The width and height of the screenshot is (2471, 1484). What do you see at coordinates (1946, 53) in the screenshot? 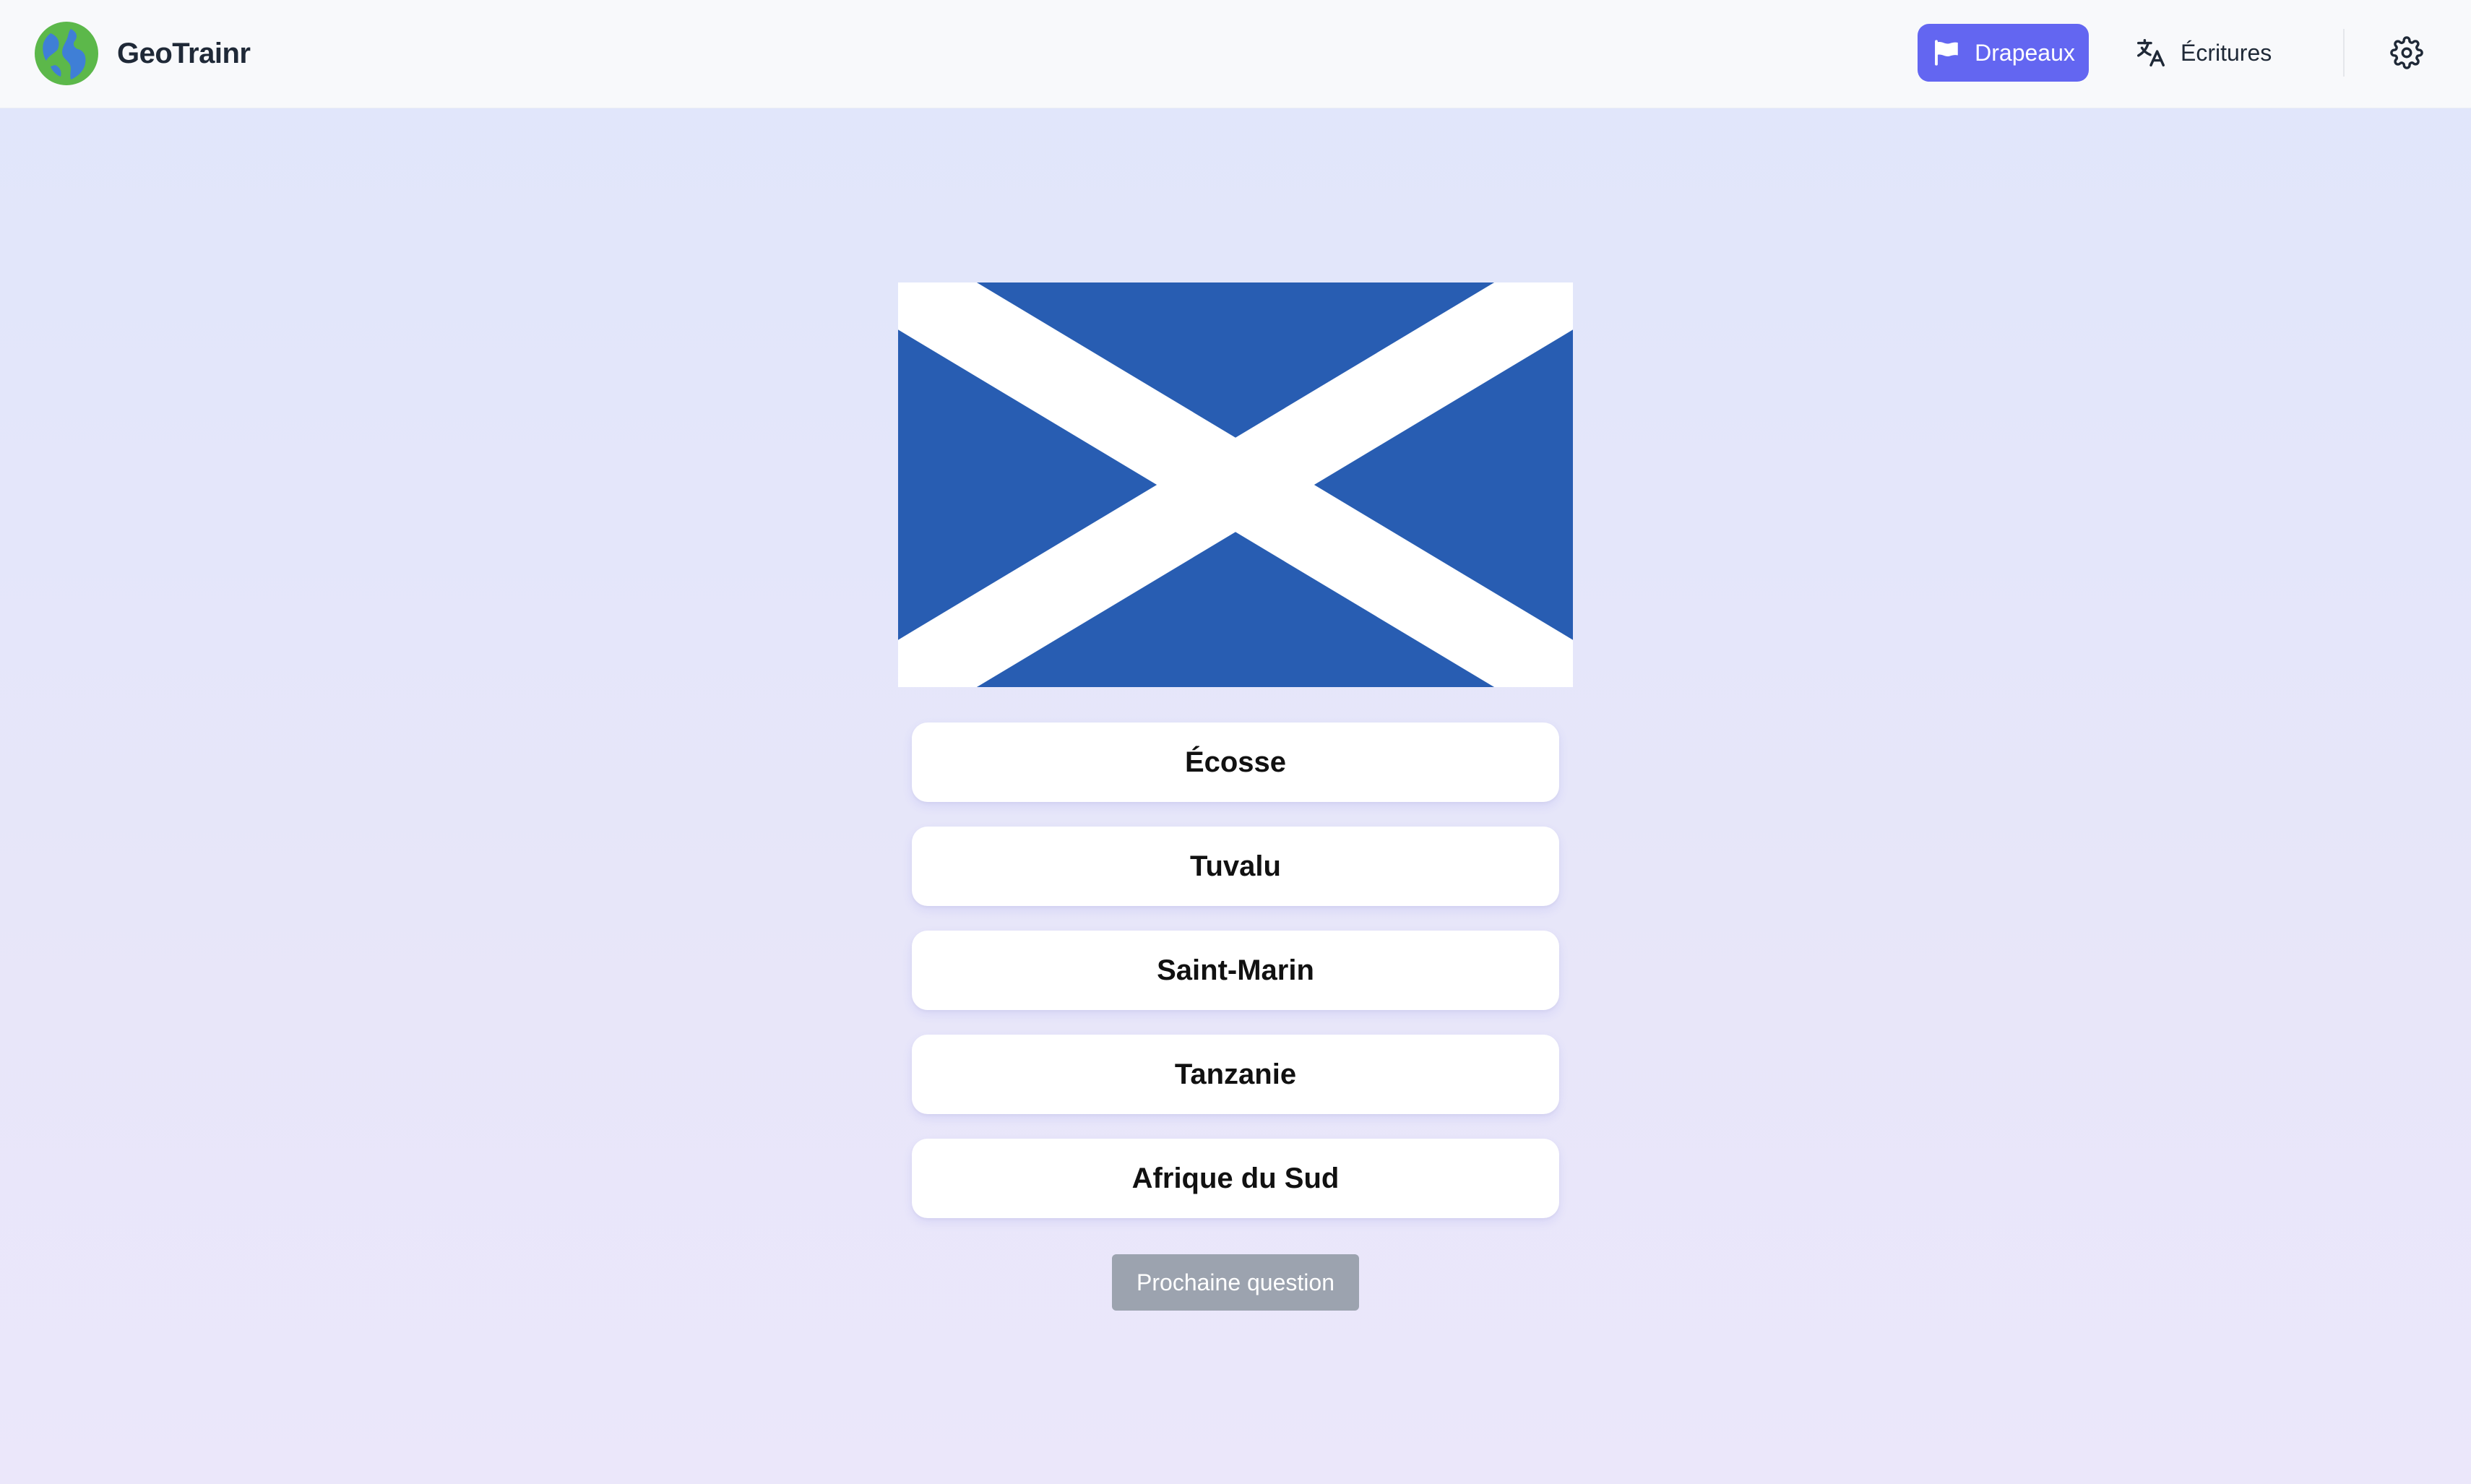
I see `flag-icon` at bounding box center [1946, 53].